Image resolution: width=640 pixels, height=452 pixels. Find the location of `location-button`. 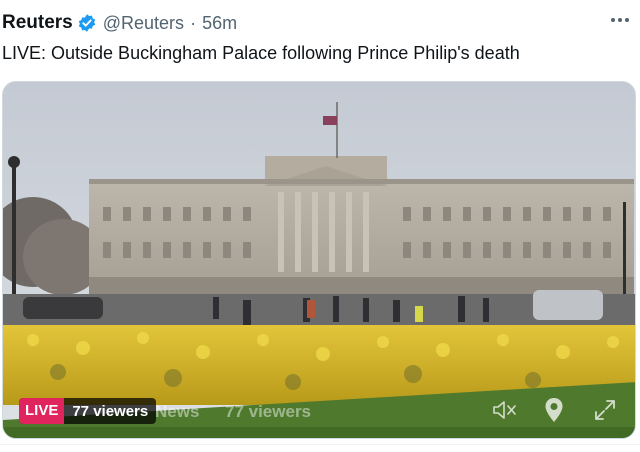

location-button is located at coordinates (554, 410).